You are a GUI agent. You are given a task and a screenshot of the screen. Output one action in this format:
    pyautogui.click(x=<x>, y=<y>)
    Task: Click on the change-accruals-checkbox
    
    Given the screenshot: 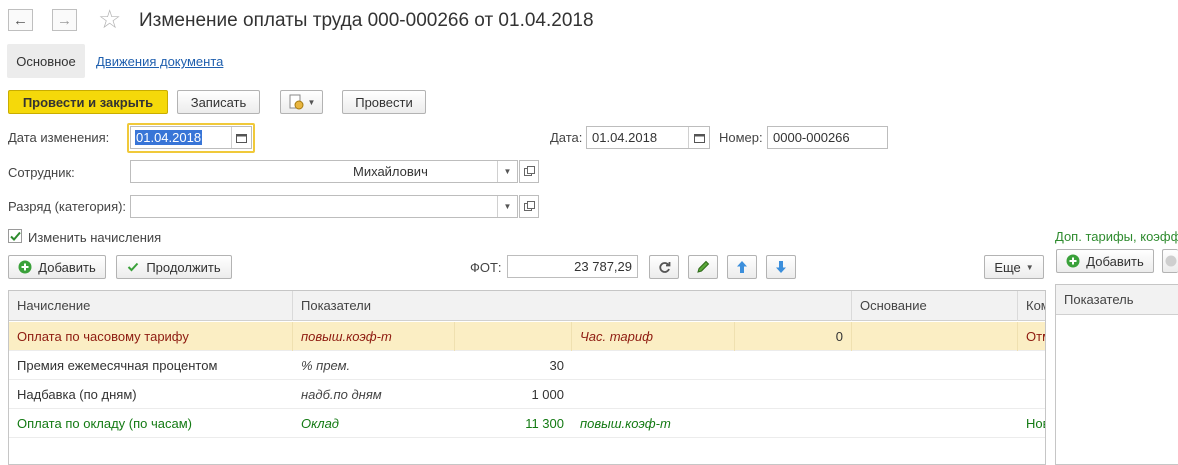 What is the action you would take?
    pyautogui.click(x=15, y=236)
    